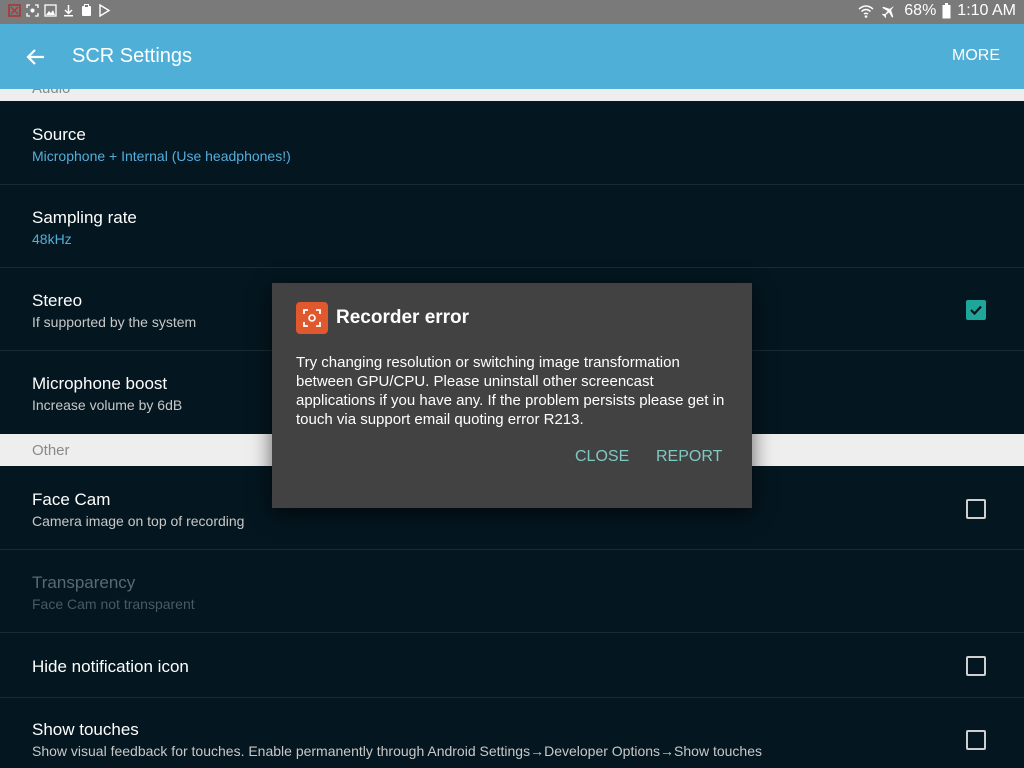 The width and height of the screenshot is (1024, 768). I want to click on airplane-icon, so click(888, 12).